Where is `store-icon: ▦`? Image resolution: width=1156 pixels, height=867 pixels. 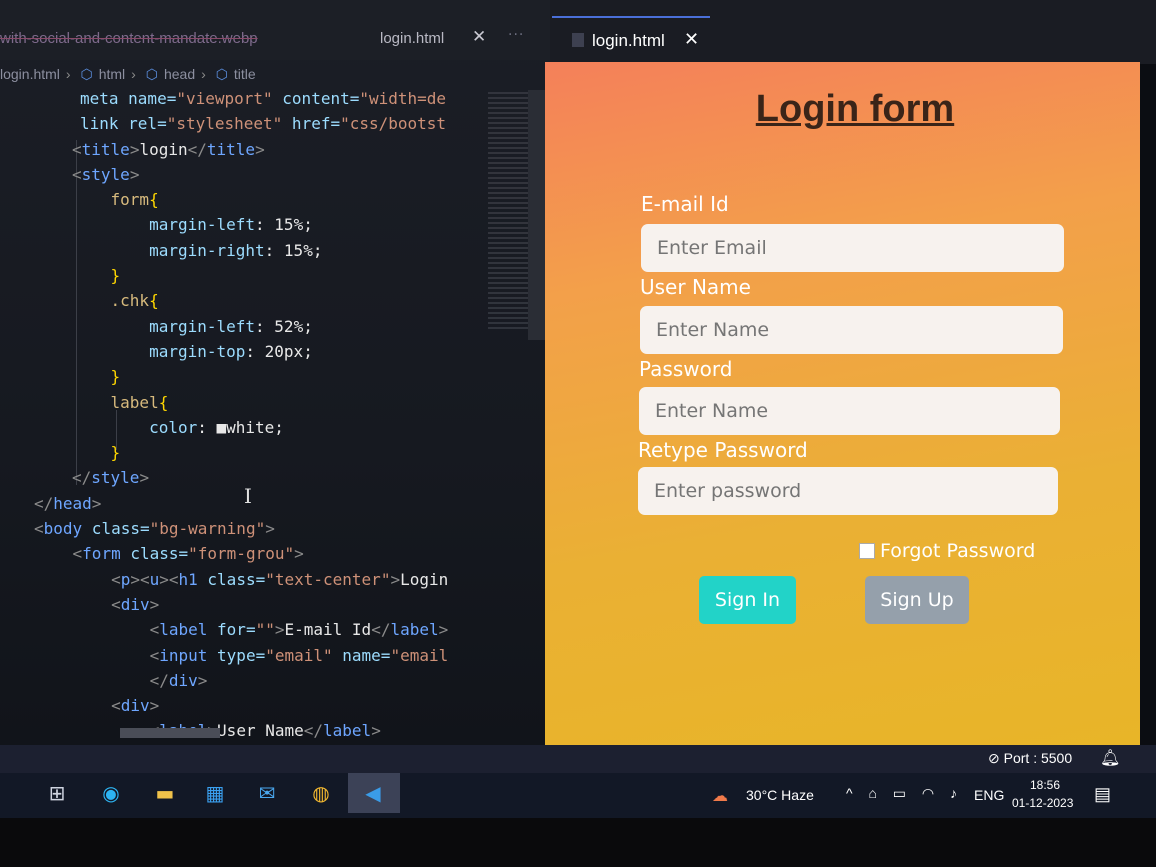 store-icon: ▦ is located at coordinates (215, 793).